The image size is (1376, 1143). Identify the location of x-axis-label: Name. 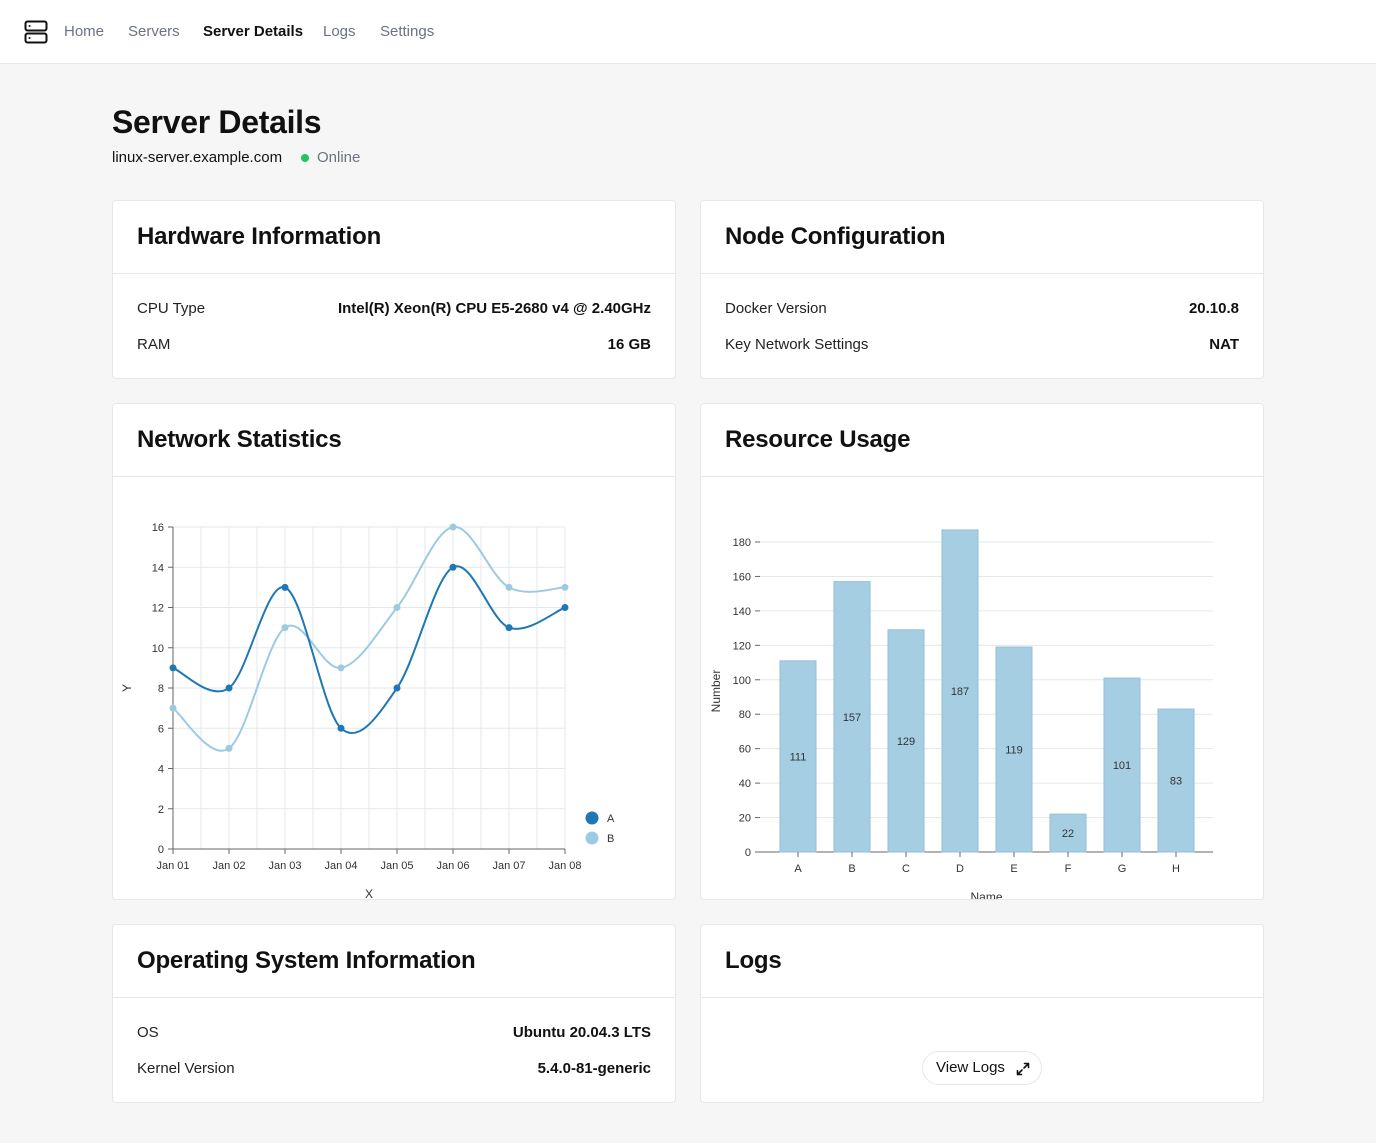
(986, 894).